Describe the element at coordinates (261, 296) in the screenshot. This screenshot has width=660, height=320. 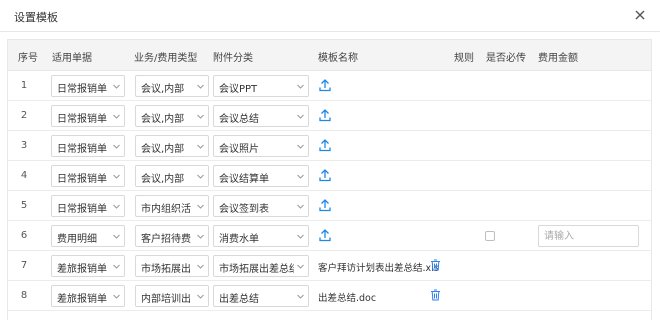
I see `attachment-category-select: 出差总结` at that location.